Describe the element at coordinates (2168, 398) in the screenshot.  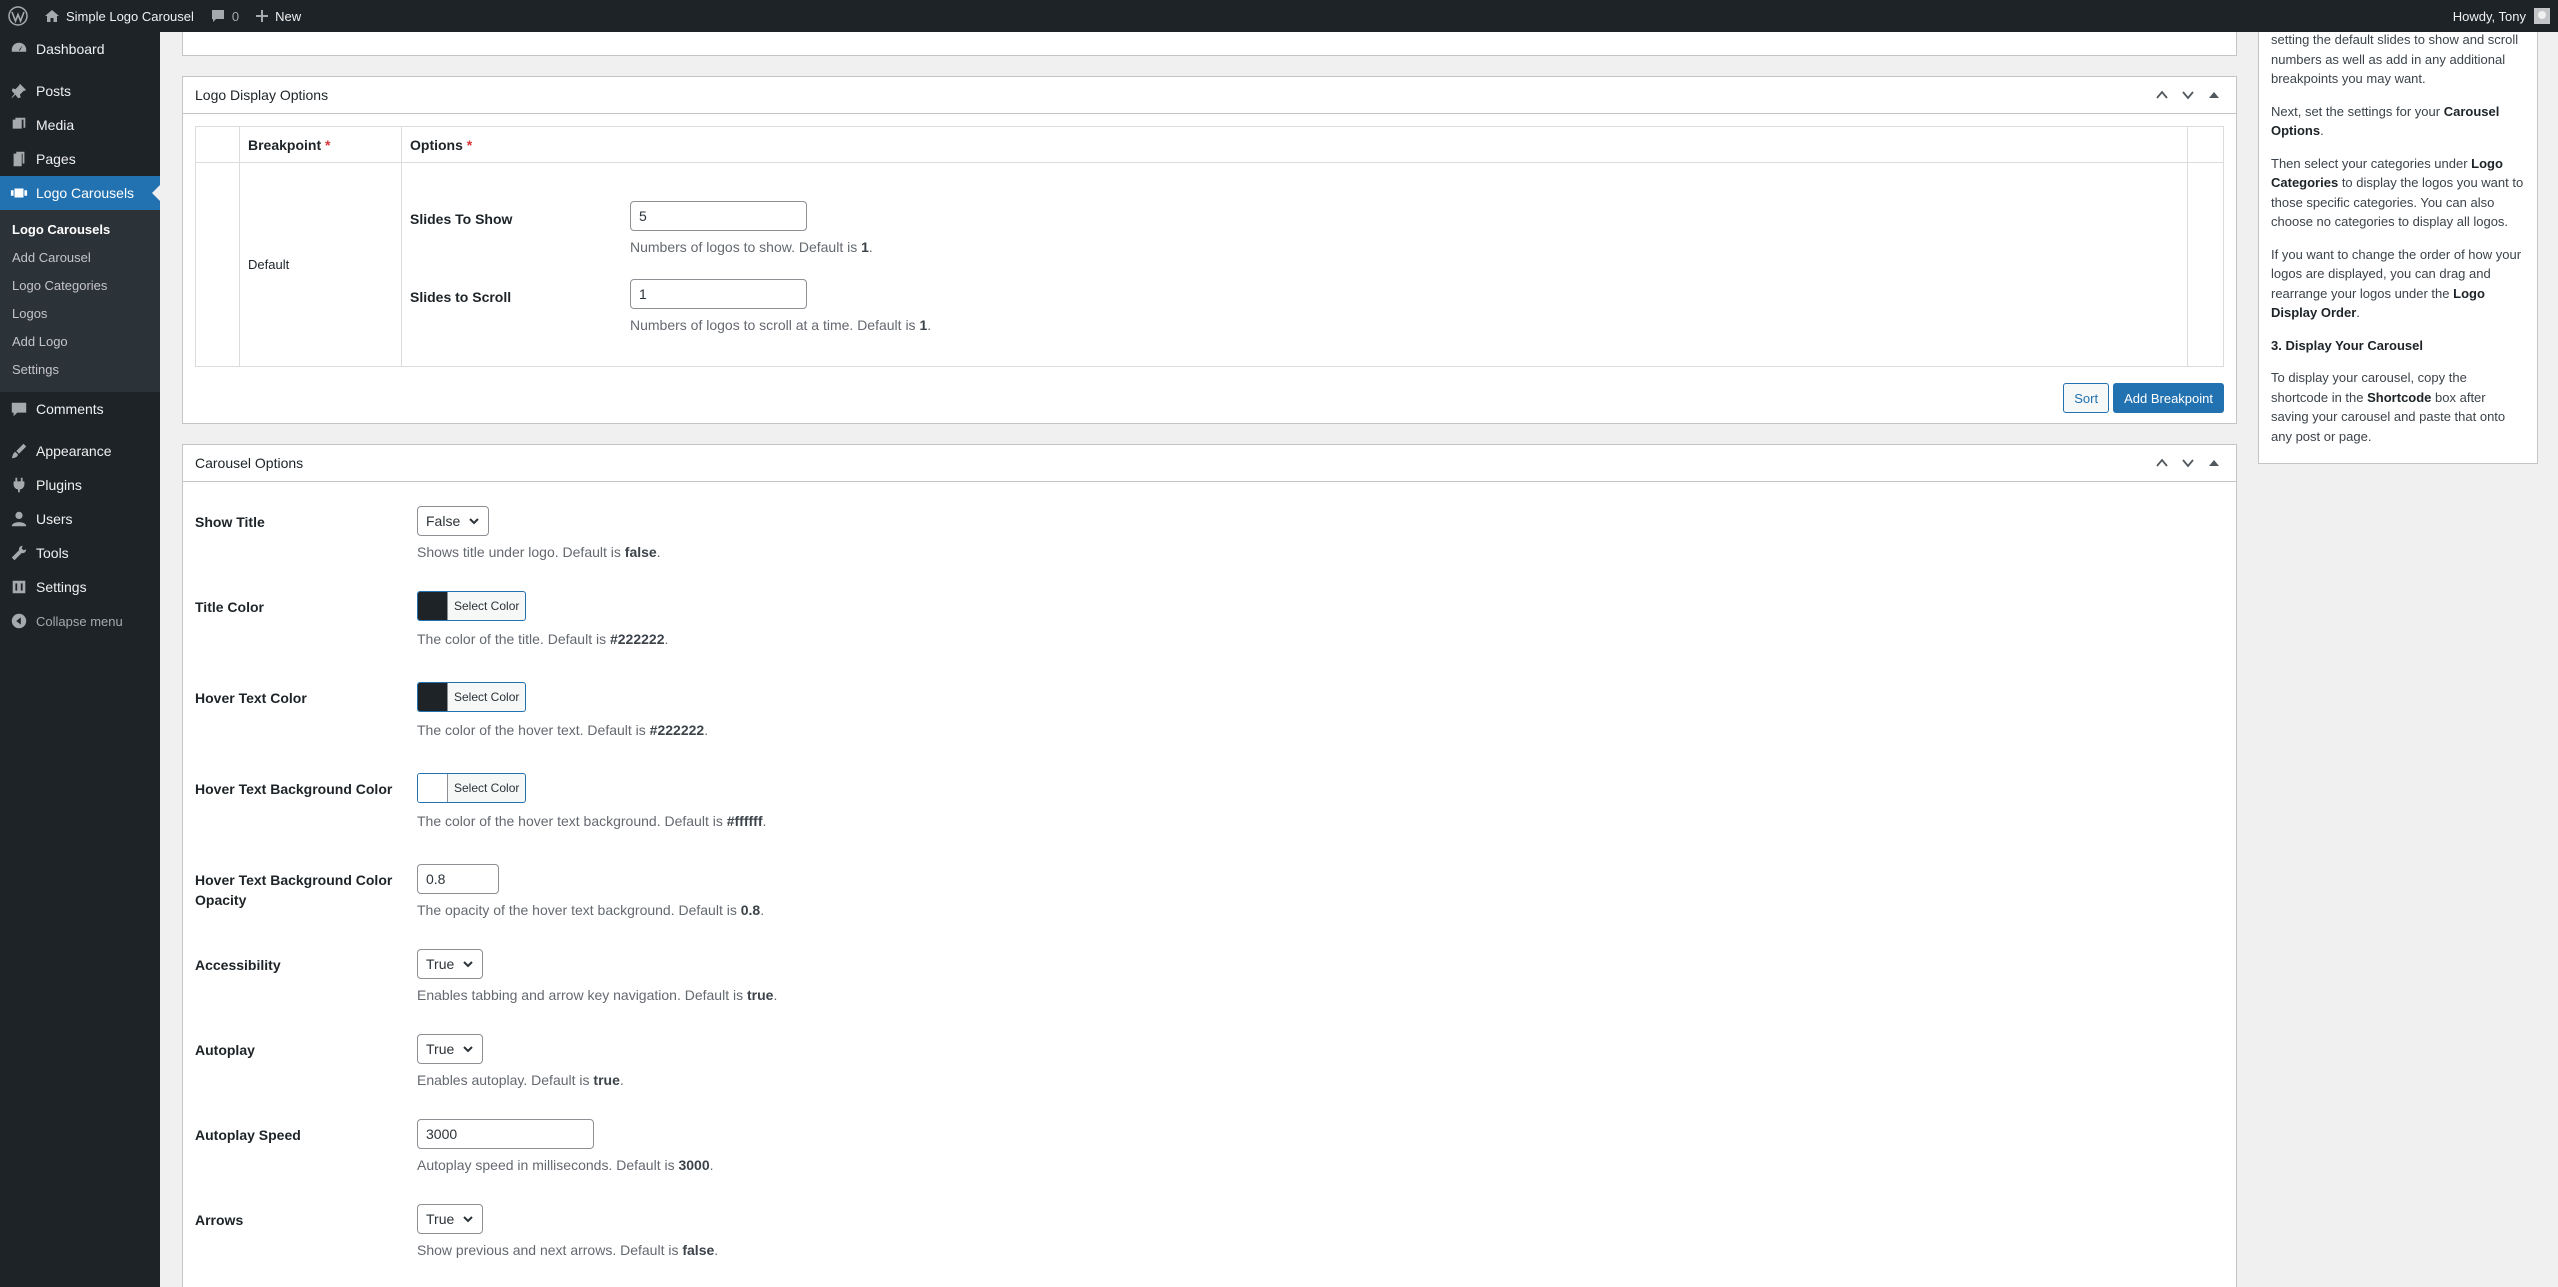
I see `add-breakpoint-button: Add Breakpoint` at that location.